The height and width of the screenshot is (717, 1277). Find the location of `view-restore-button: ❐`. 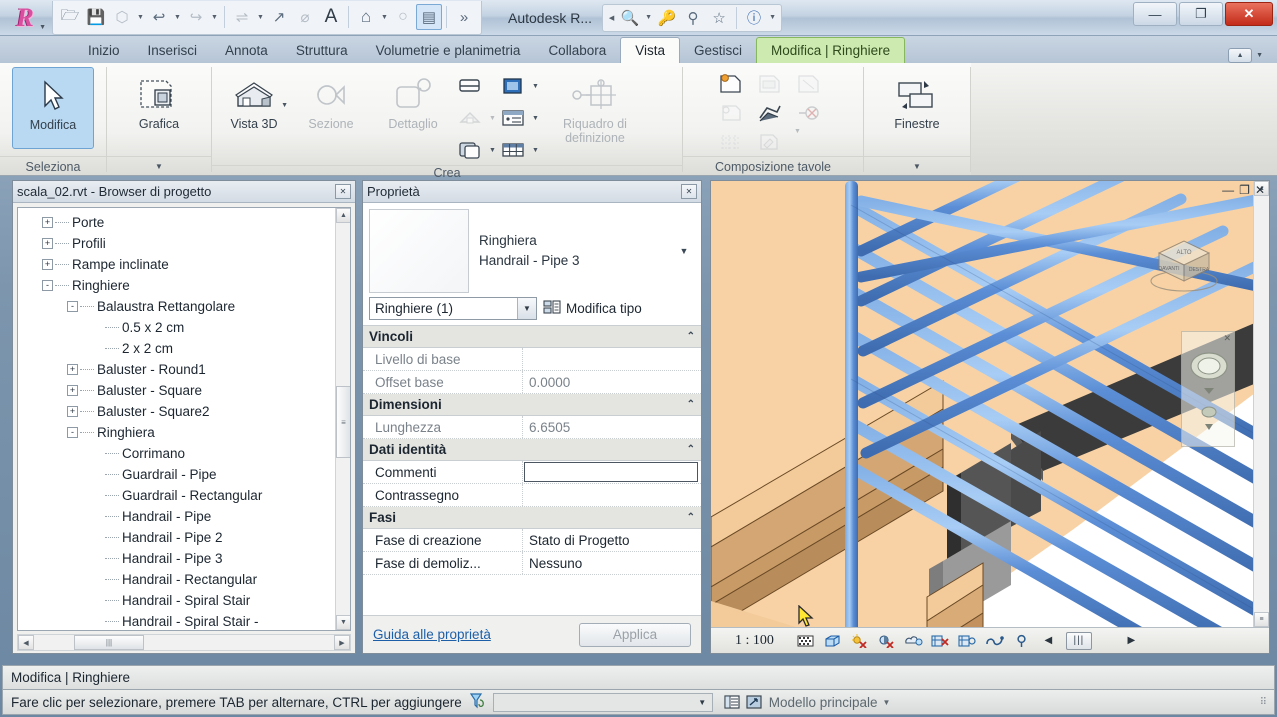

view-restore-button: ❐ is located at coordinates (1244, 190).